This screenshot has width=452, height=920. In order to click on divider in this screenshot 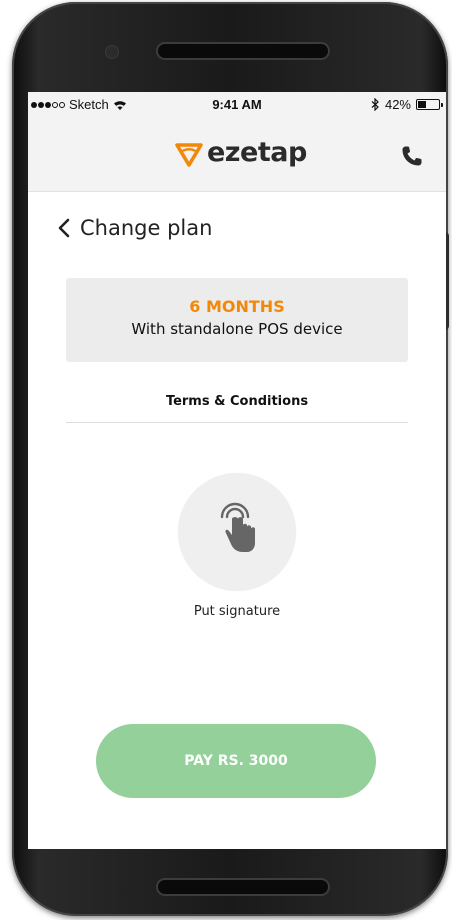, I will do `click(237, 422)`.